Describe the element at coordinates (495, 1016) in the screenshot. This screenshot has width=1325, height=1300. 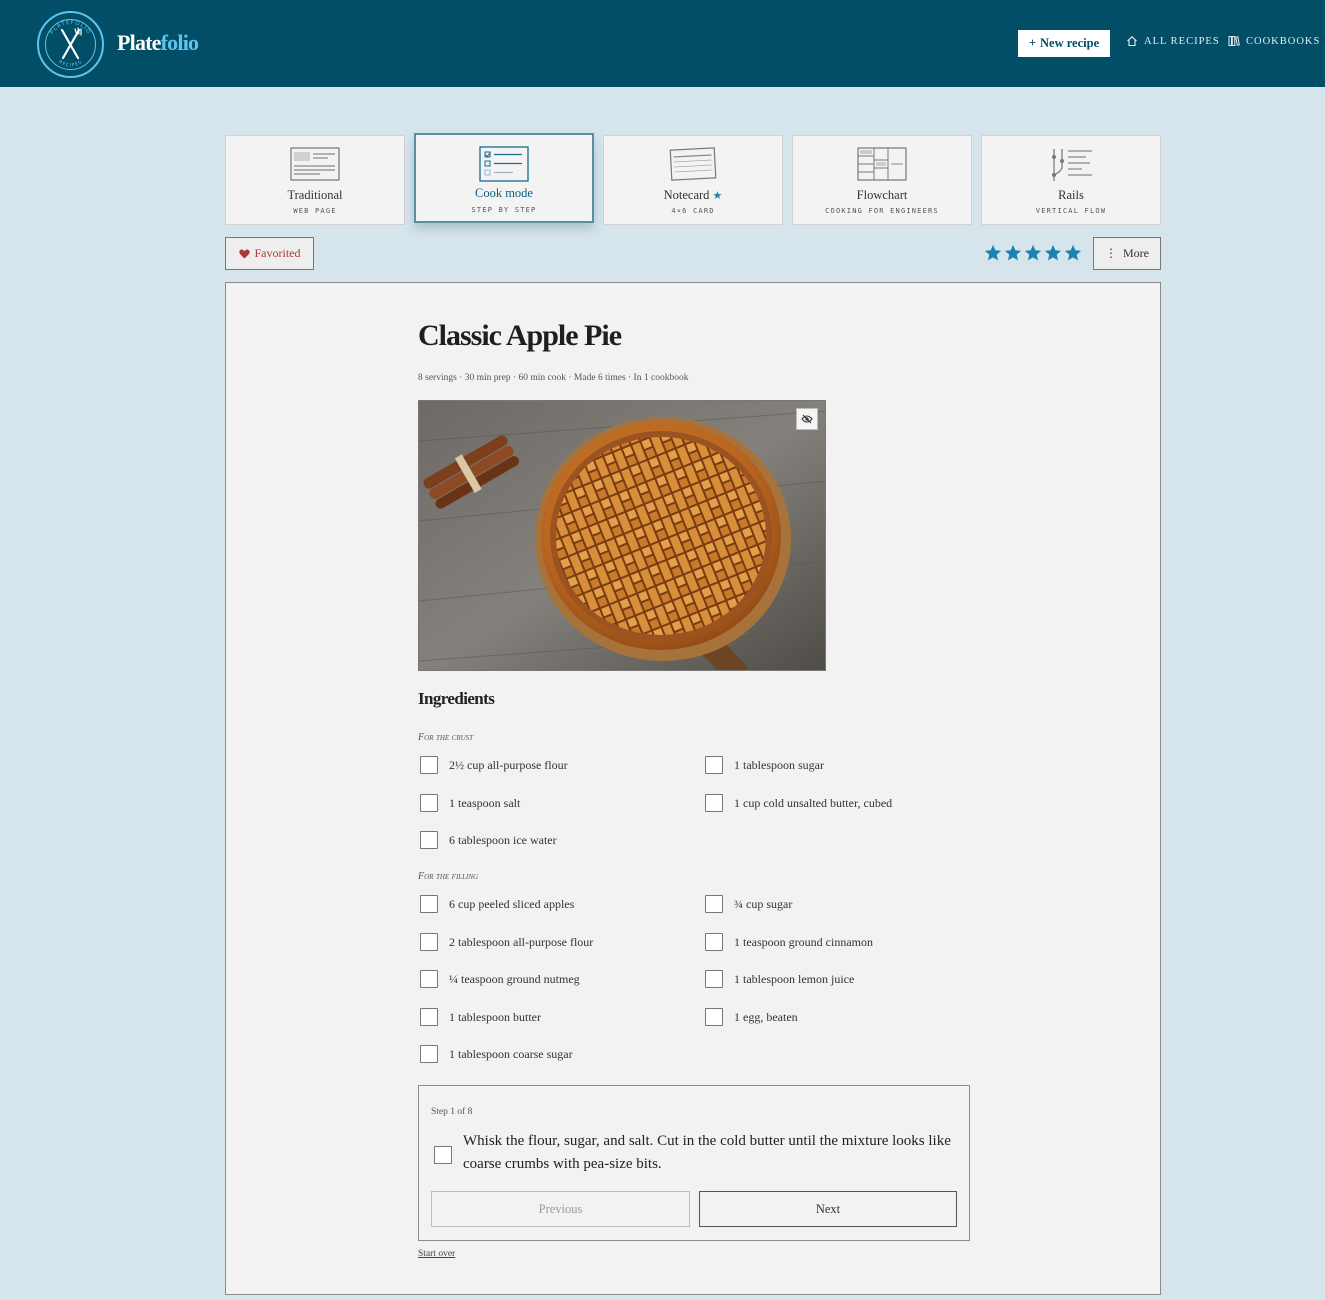
I see `ingredient-label: 1 tablespoon butter` at that location.